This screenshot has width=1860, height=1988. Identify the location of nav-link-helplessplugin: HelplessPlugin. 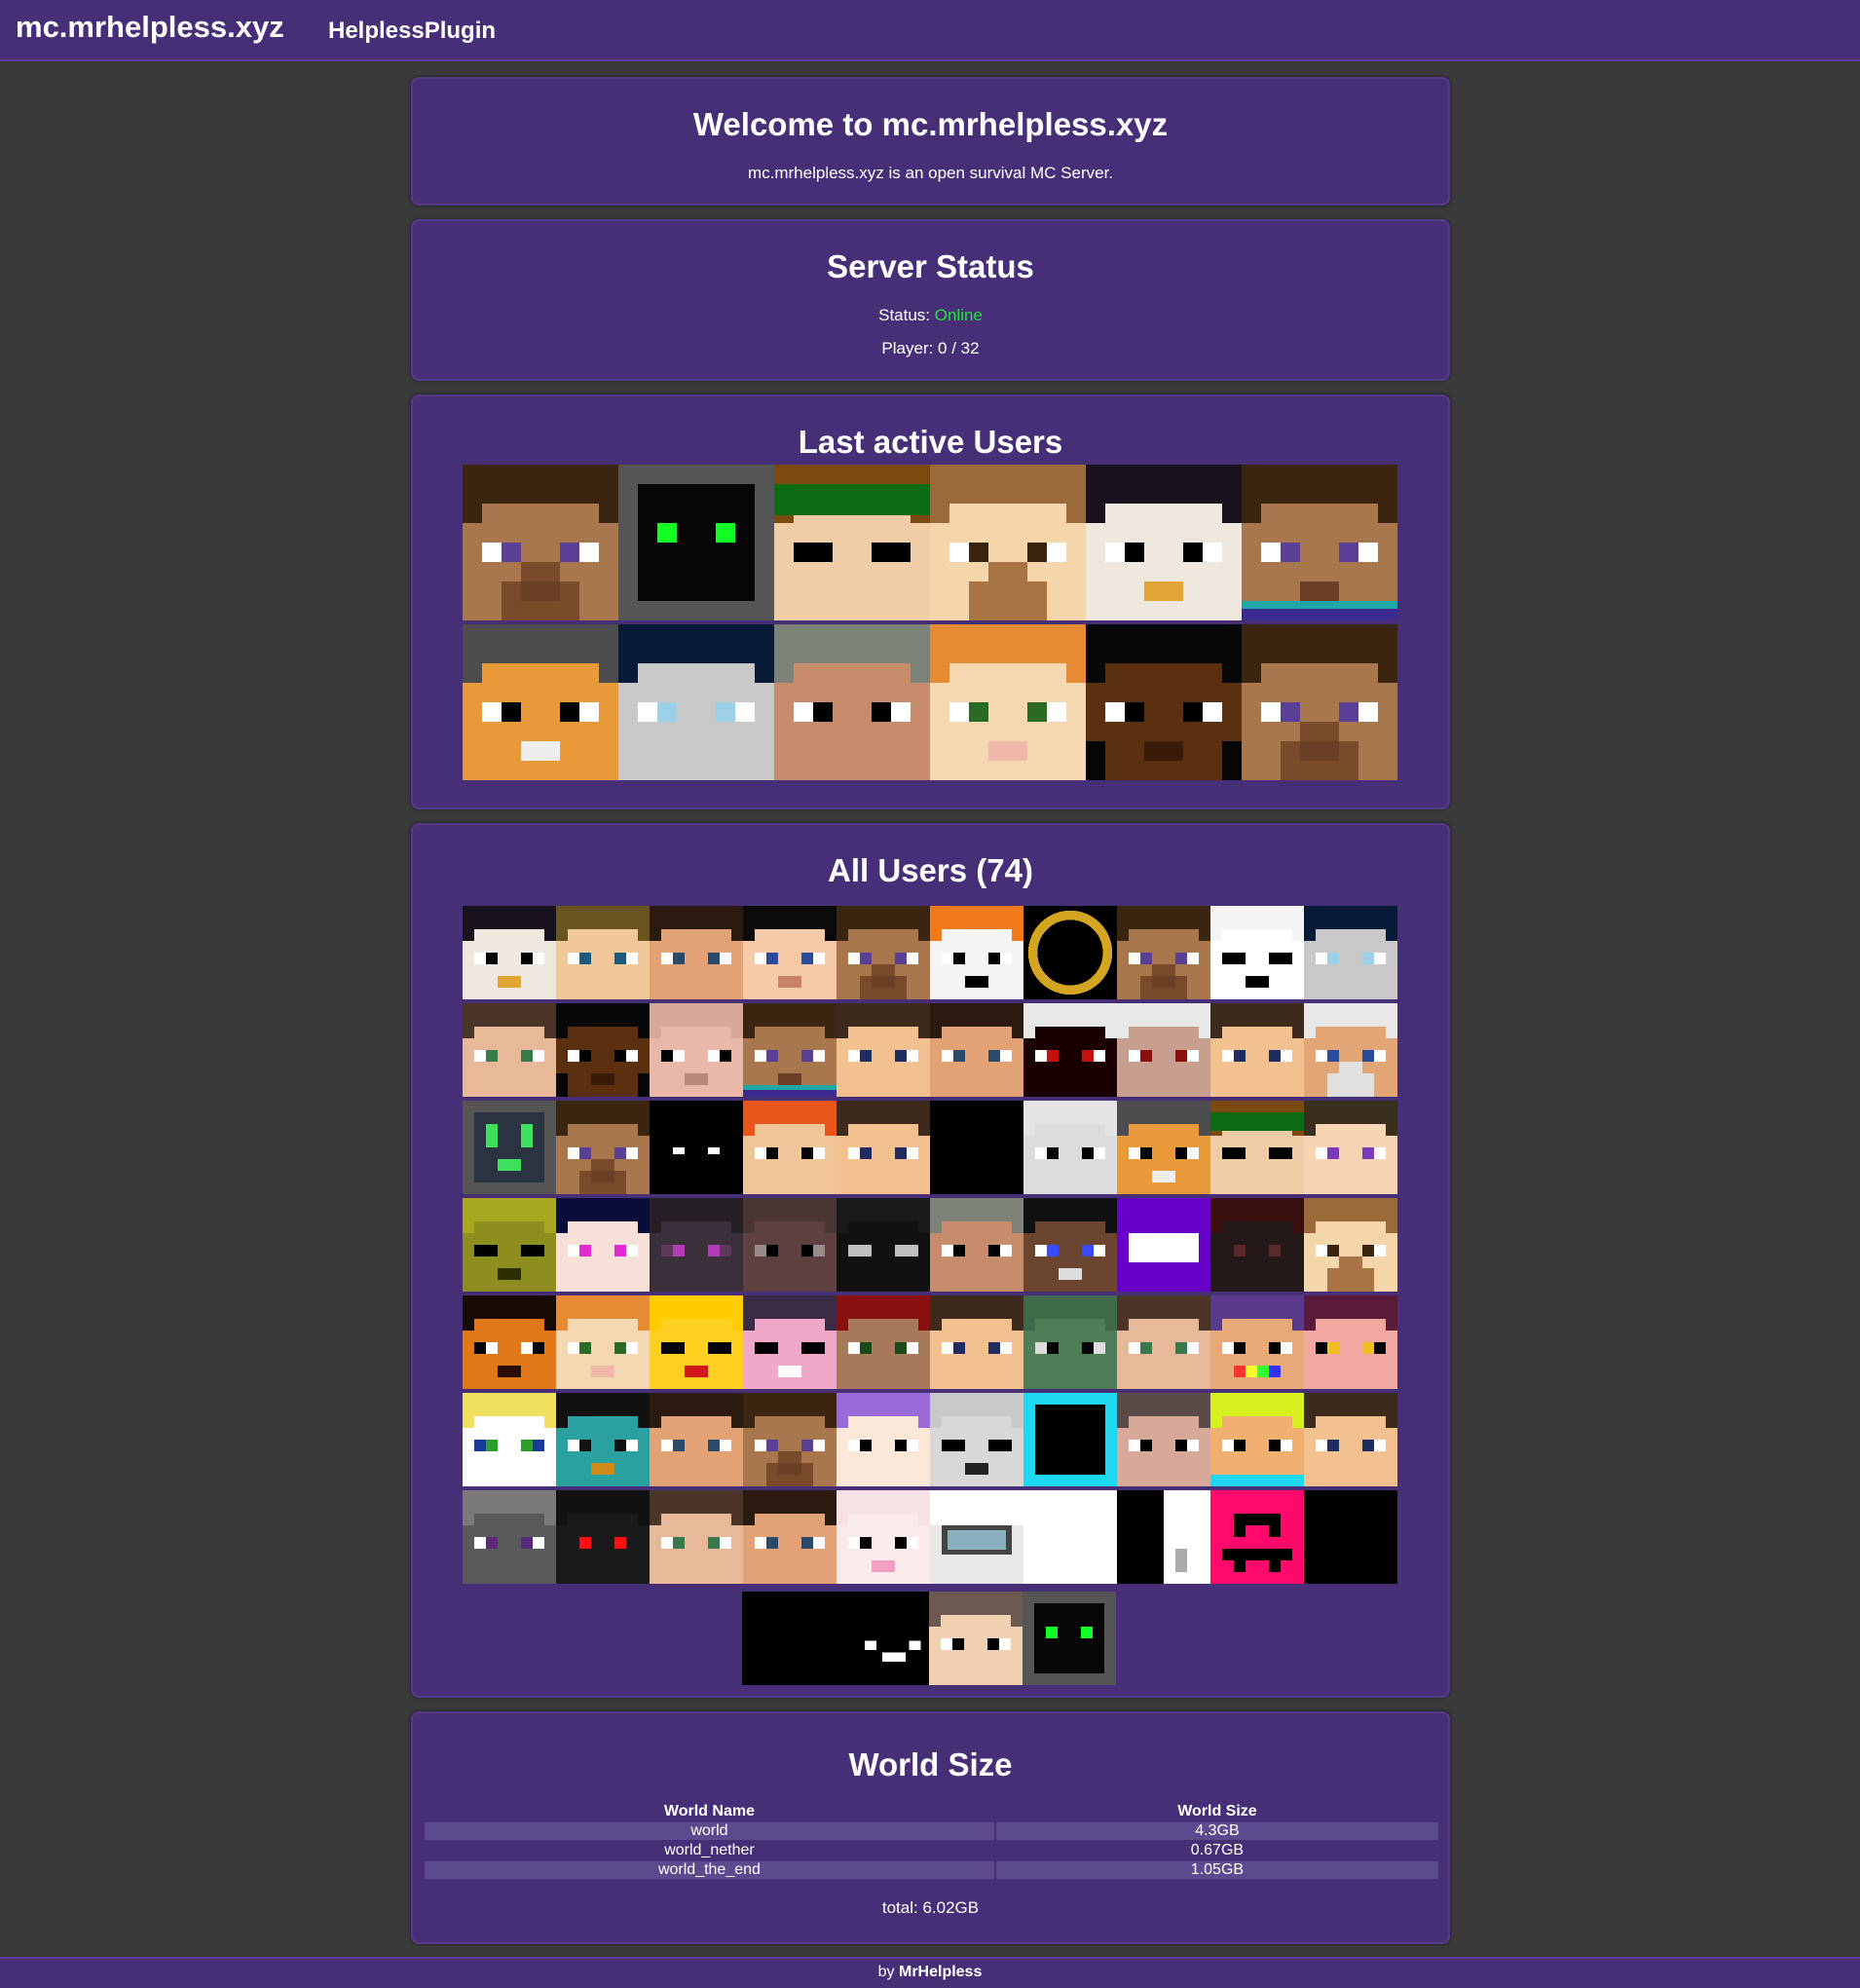
(412, 32).